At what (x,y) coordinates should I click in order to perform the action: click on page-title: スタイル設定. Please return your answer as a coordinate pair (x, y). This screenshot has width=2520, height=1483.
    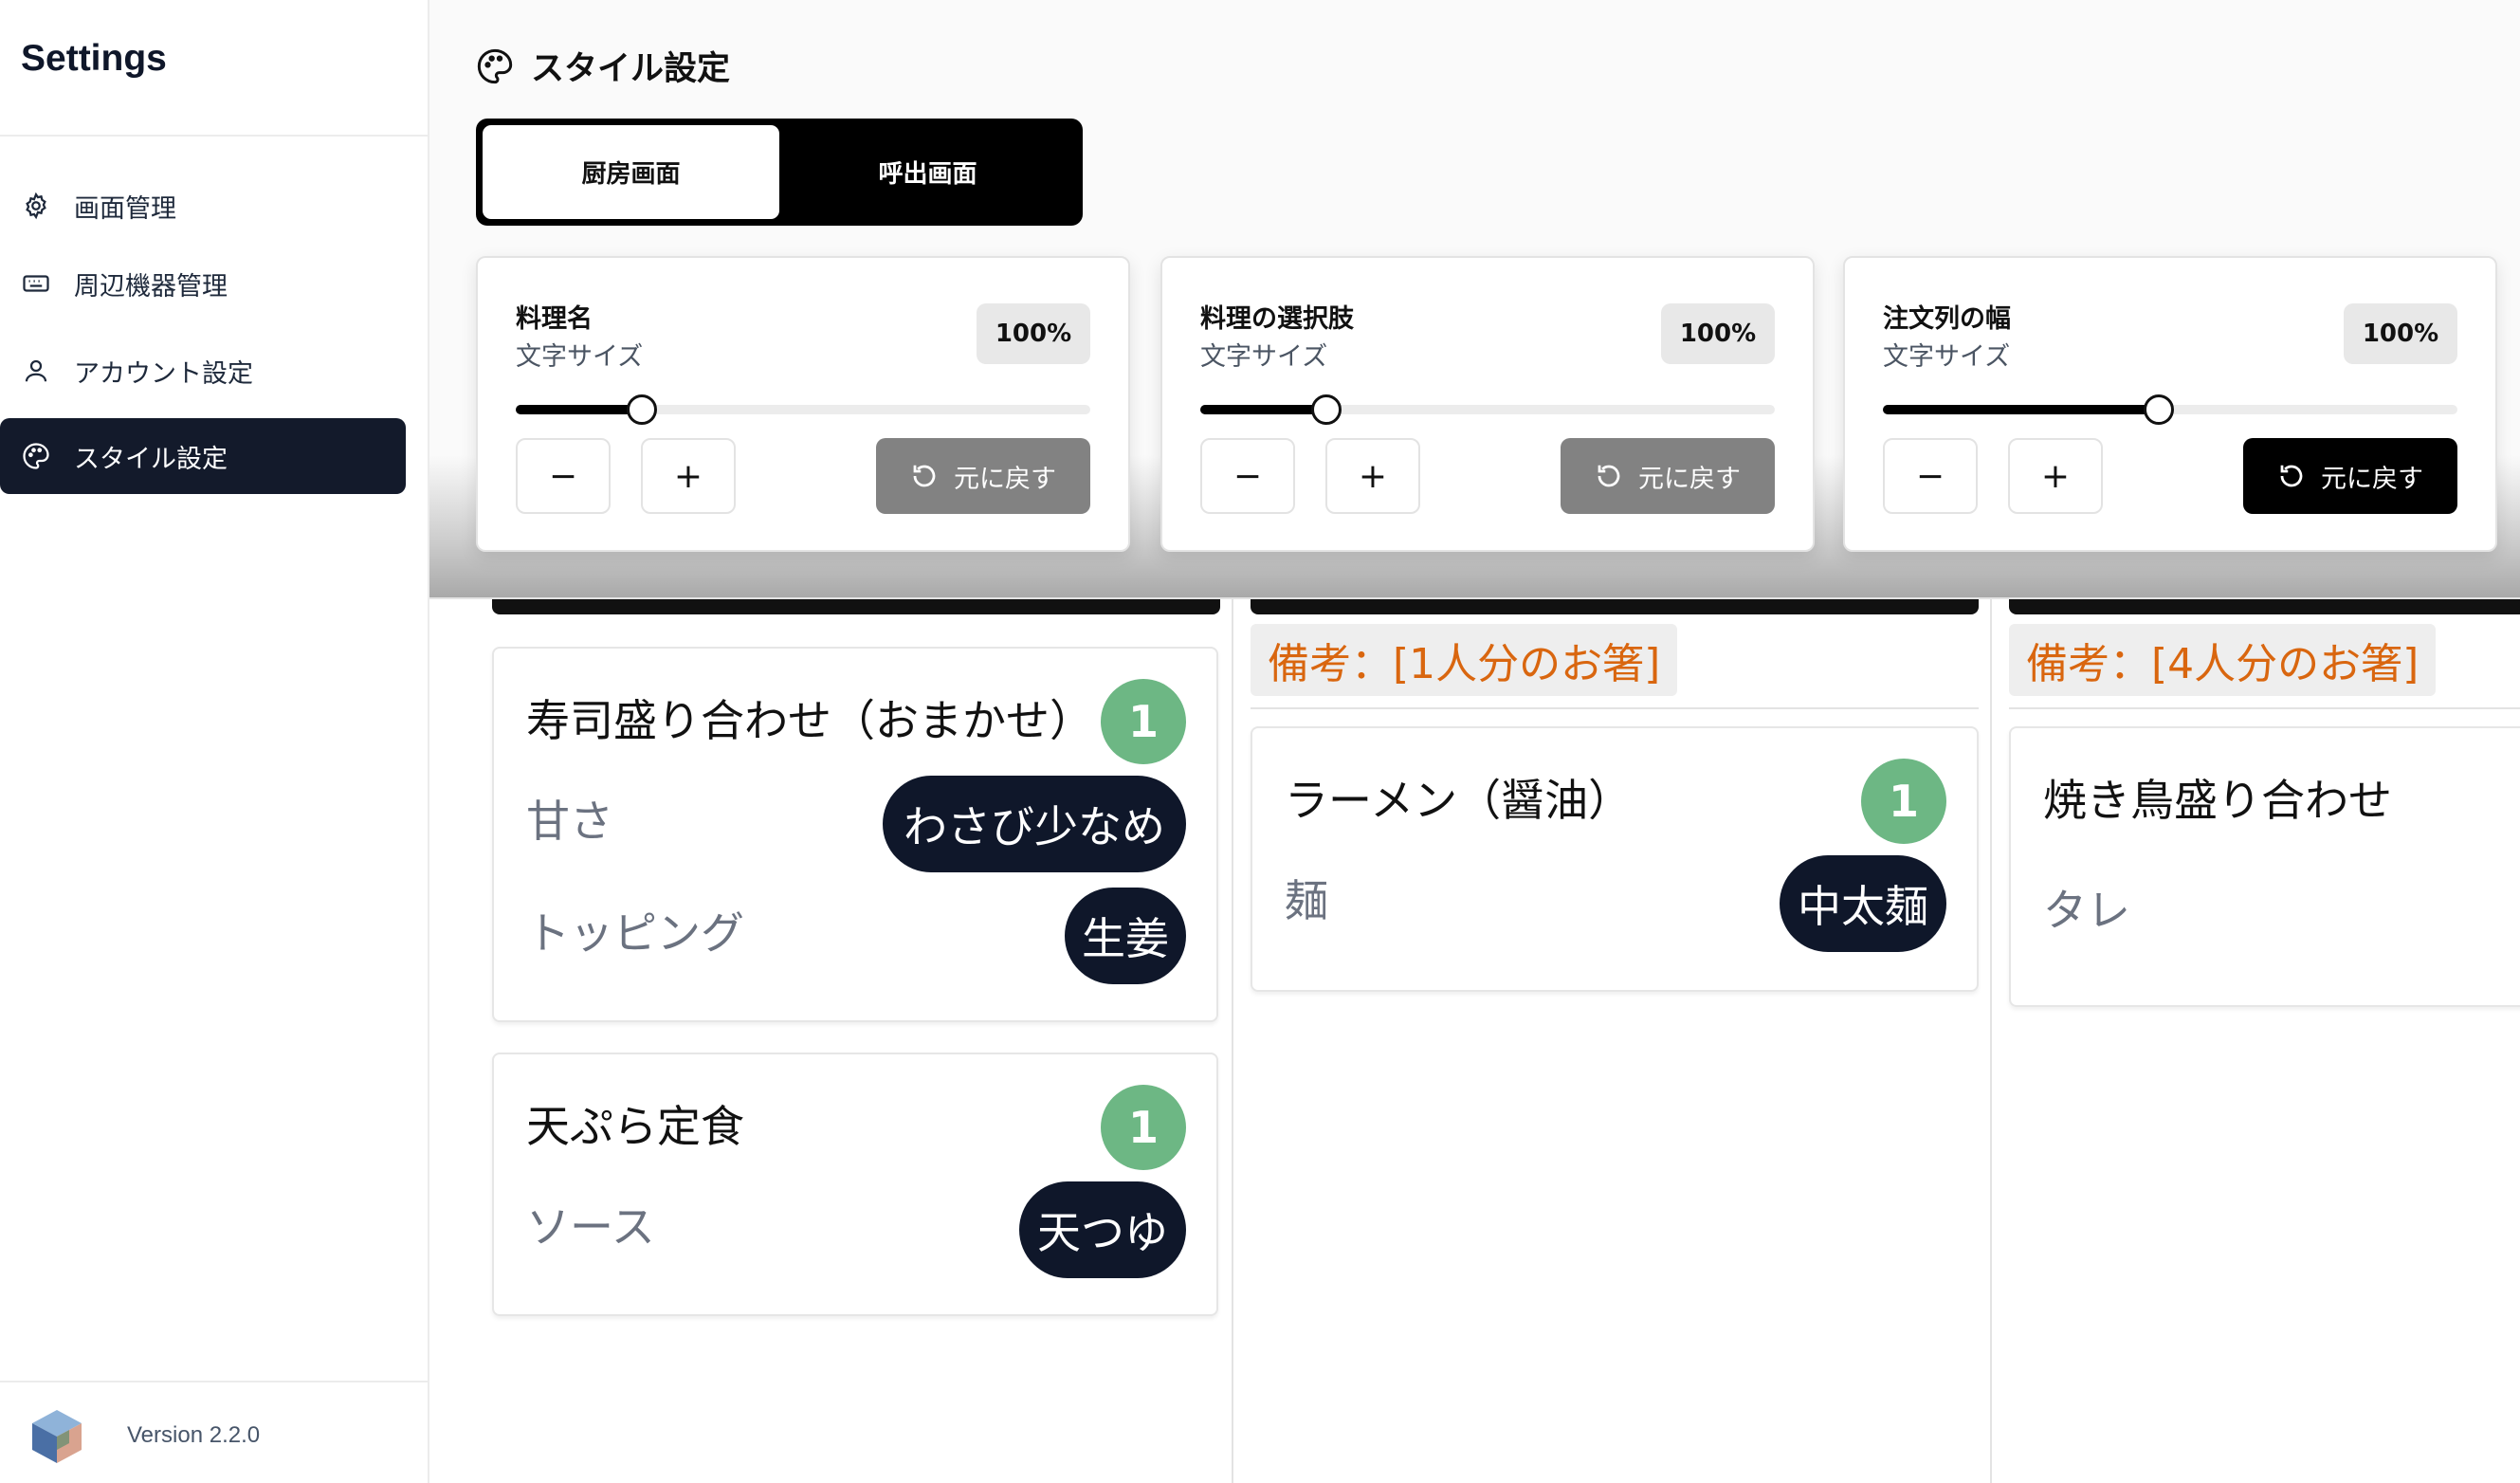
    Looking at the image, I should click on (631, 69).